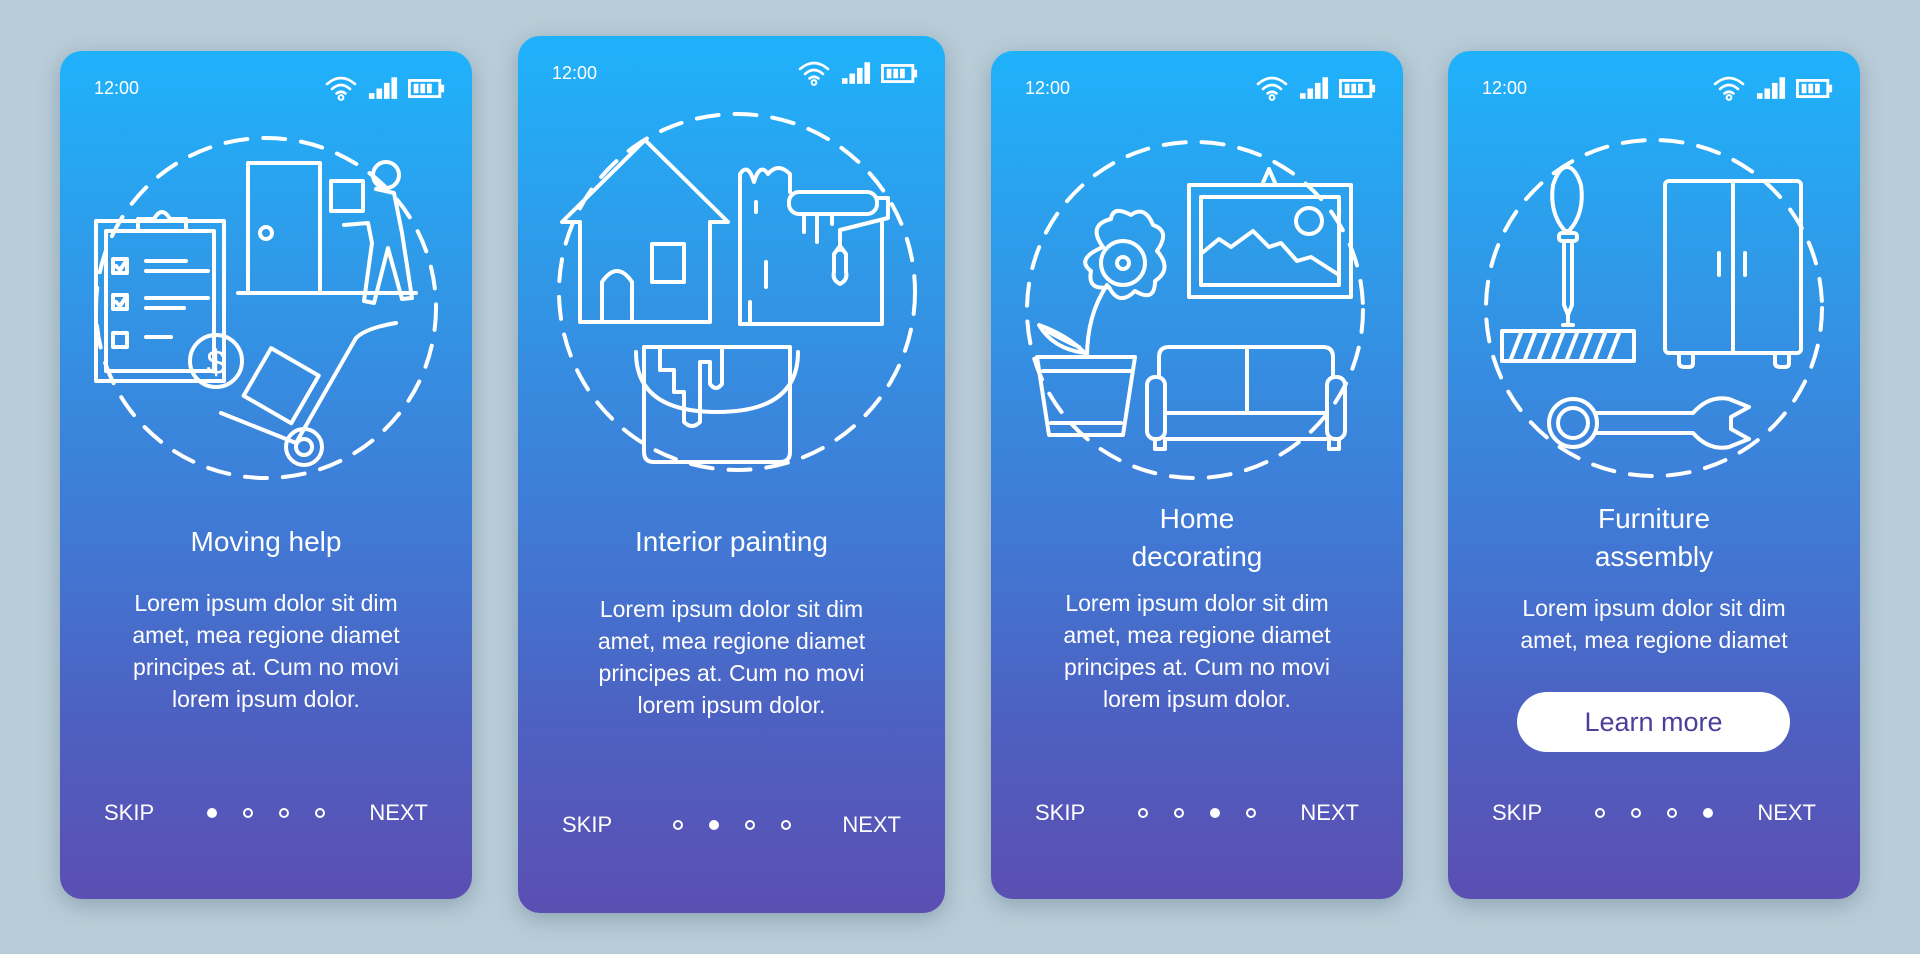  Describe the element at coordinates (1270, 233) in the screenshot. I see `framed-picture-icon` at that location.